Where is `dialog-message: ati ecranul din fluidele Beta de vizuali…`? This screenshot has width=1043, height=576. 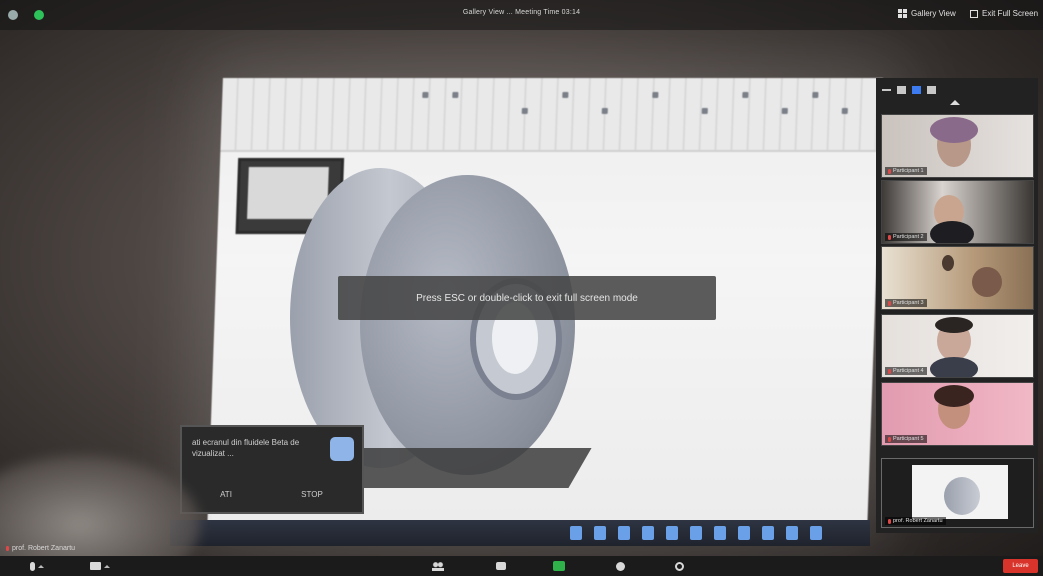 dialog-message: ati ecranul din fluidele Beta de vizuali… is located at coordinates (246, 448).